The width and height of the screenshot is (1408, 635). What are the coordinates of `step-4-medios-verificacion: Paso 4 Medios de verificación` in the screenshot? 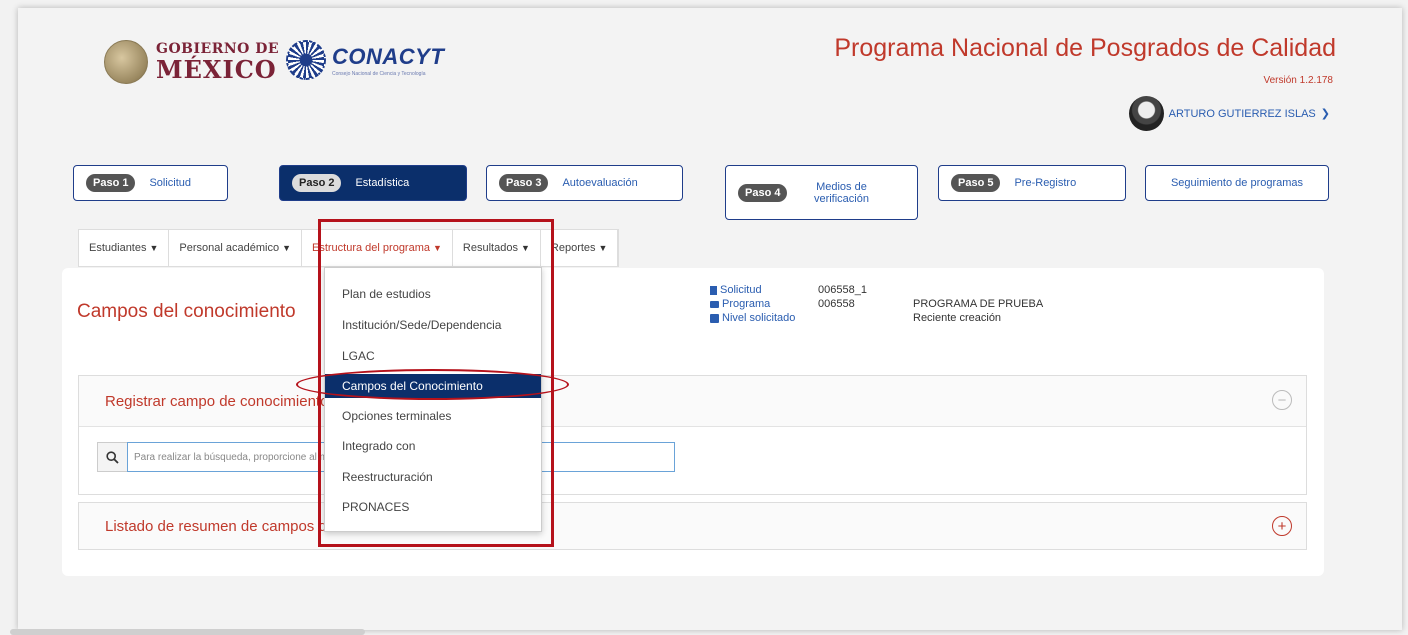 It's located at (821, 192).